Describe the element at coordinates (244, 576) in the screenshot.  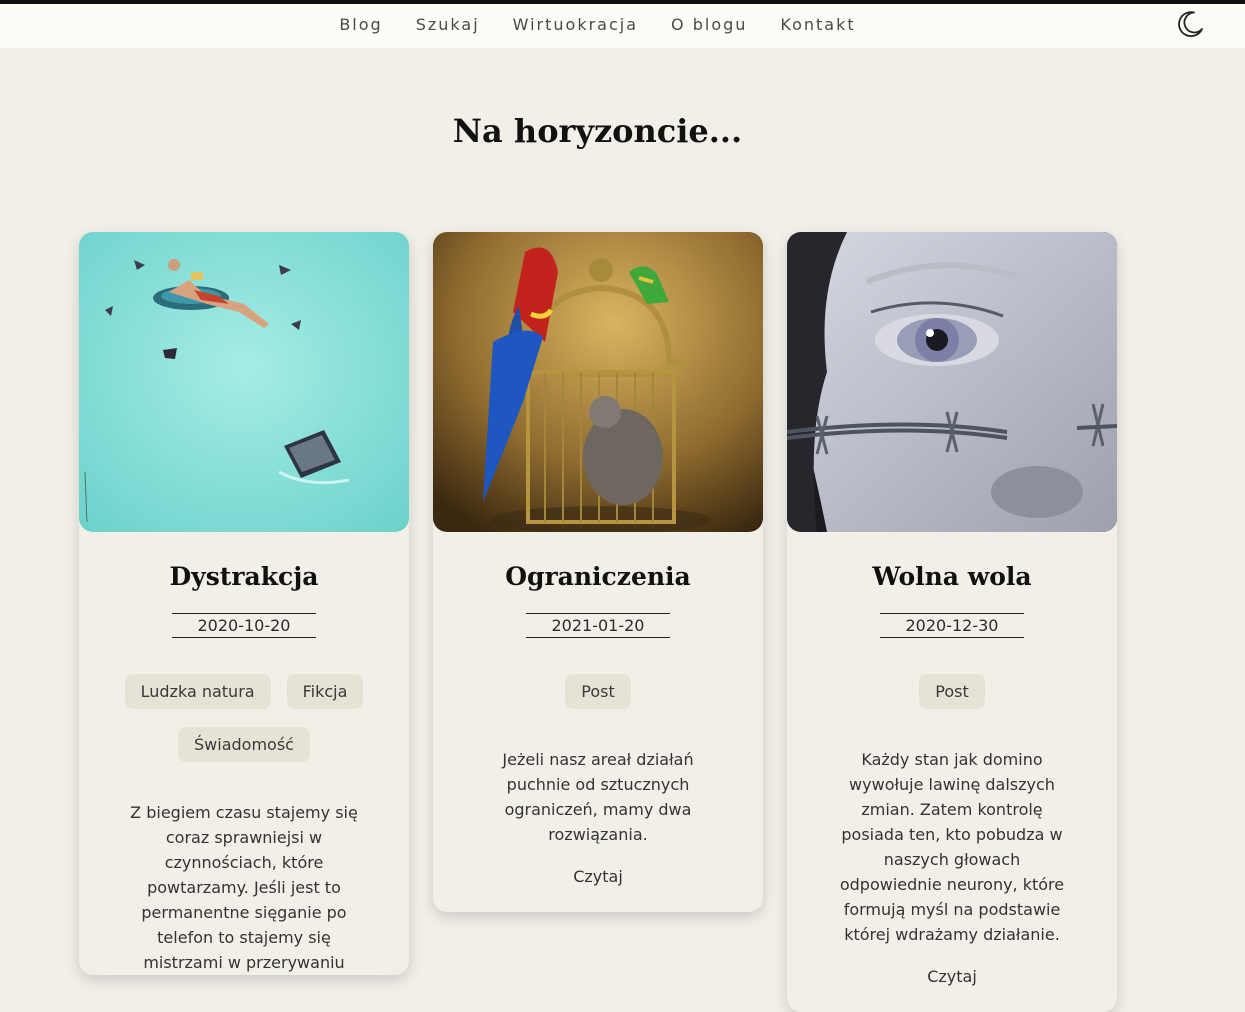
I see `post-title: Dystrakcja` at that location.